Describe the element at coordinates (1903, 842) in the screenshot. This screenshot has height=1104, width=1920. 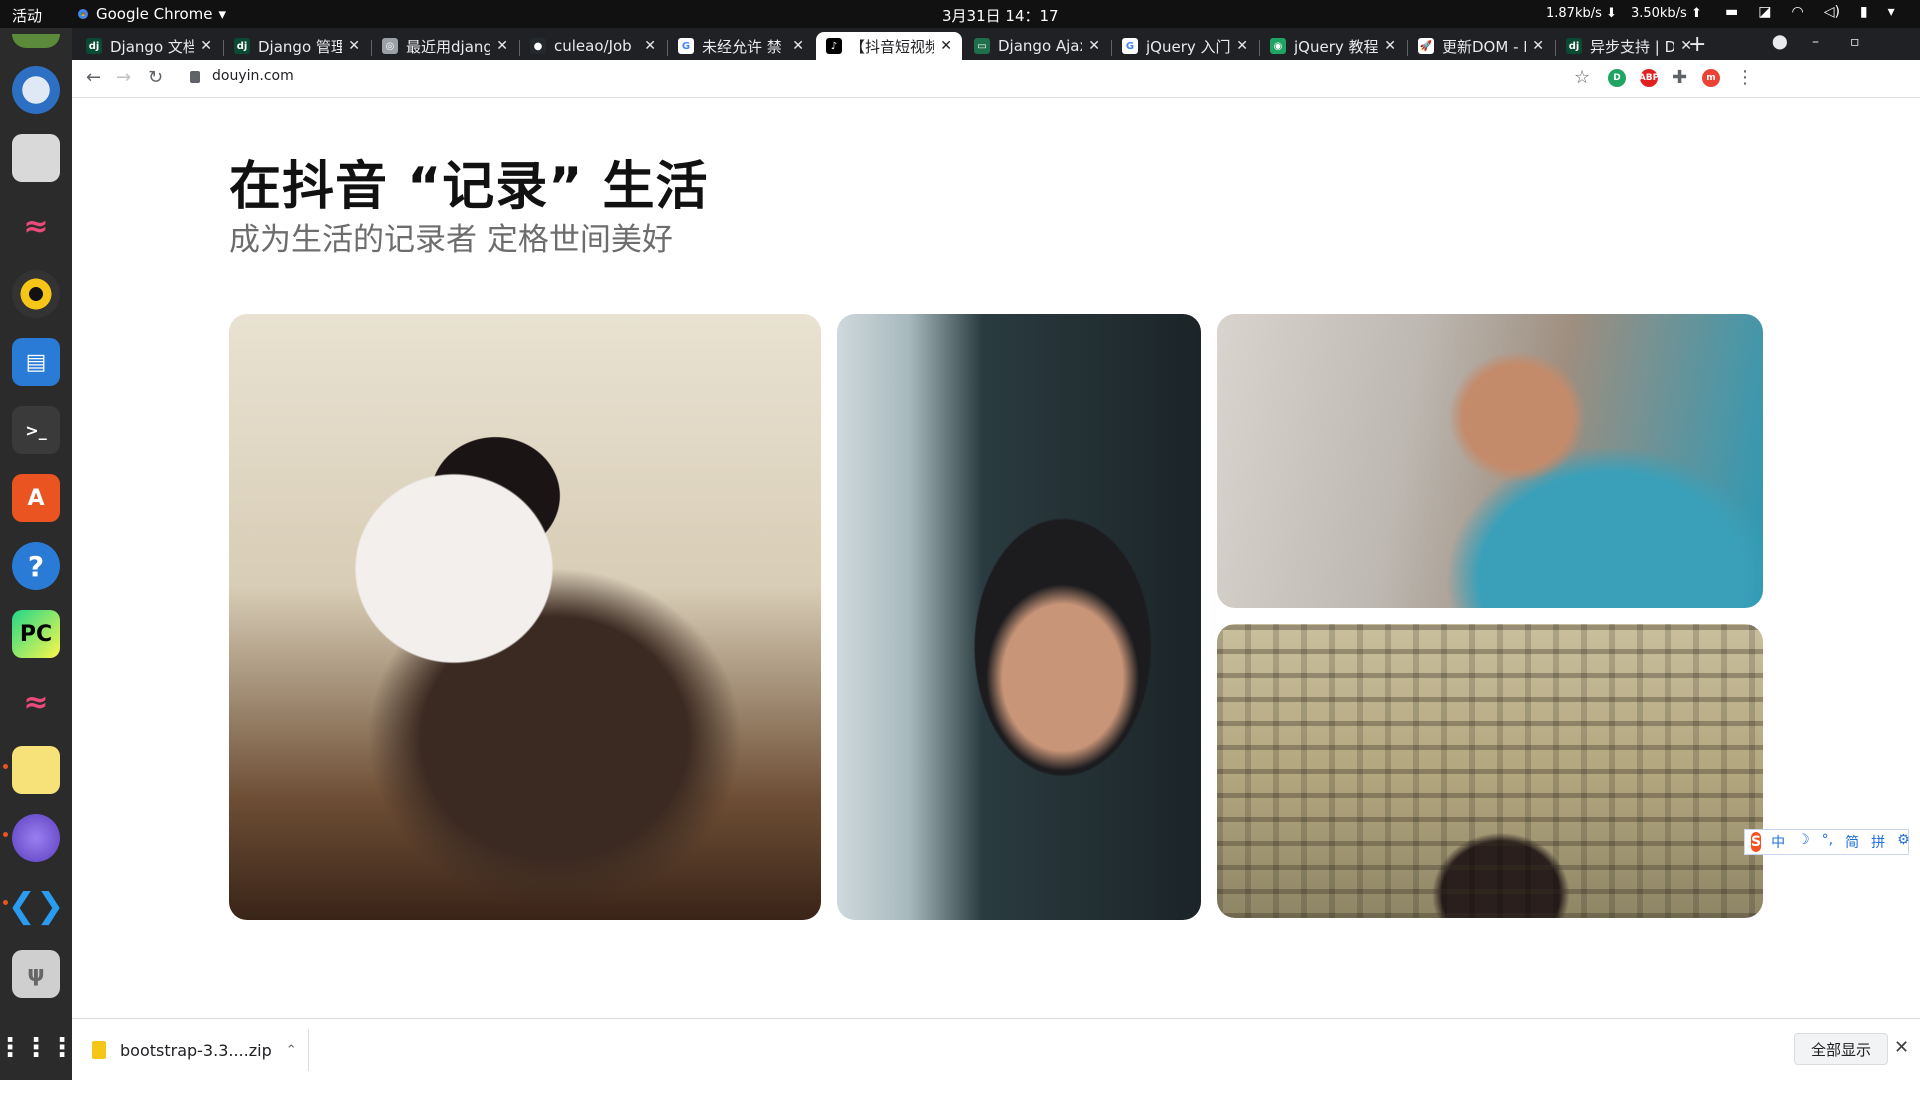
I see `ime-item-6: ⚙` at that location.